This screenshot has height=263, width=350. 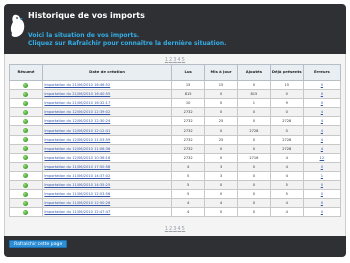 I want to click on import-date-link: Importation du 11/06/2010 12:50:26, so click(x=107, y=203).